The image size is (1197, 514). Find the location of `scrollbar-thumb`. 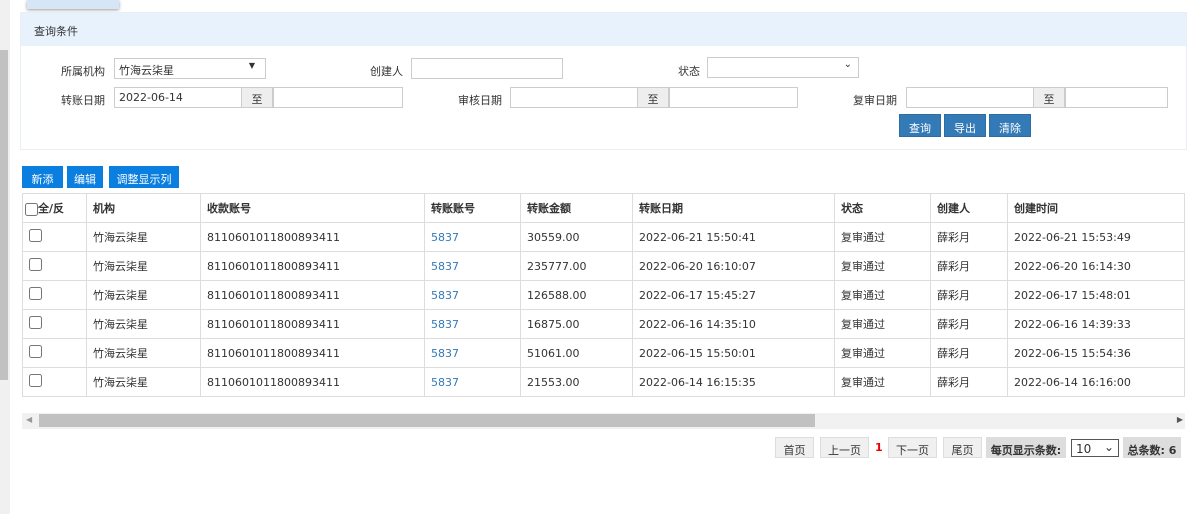

scrollbar-thumb is located at coordinates (427, 420).